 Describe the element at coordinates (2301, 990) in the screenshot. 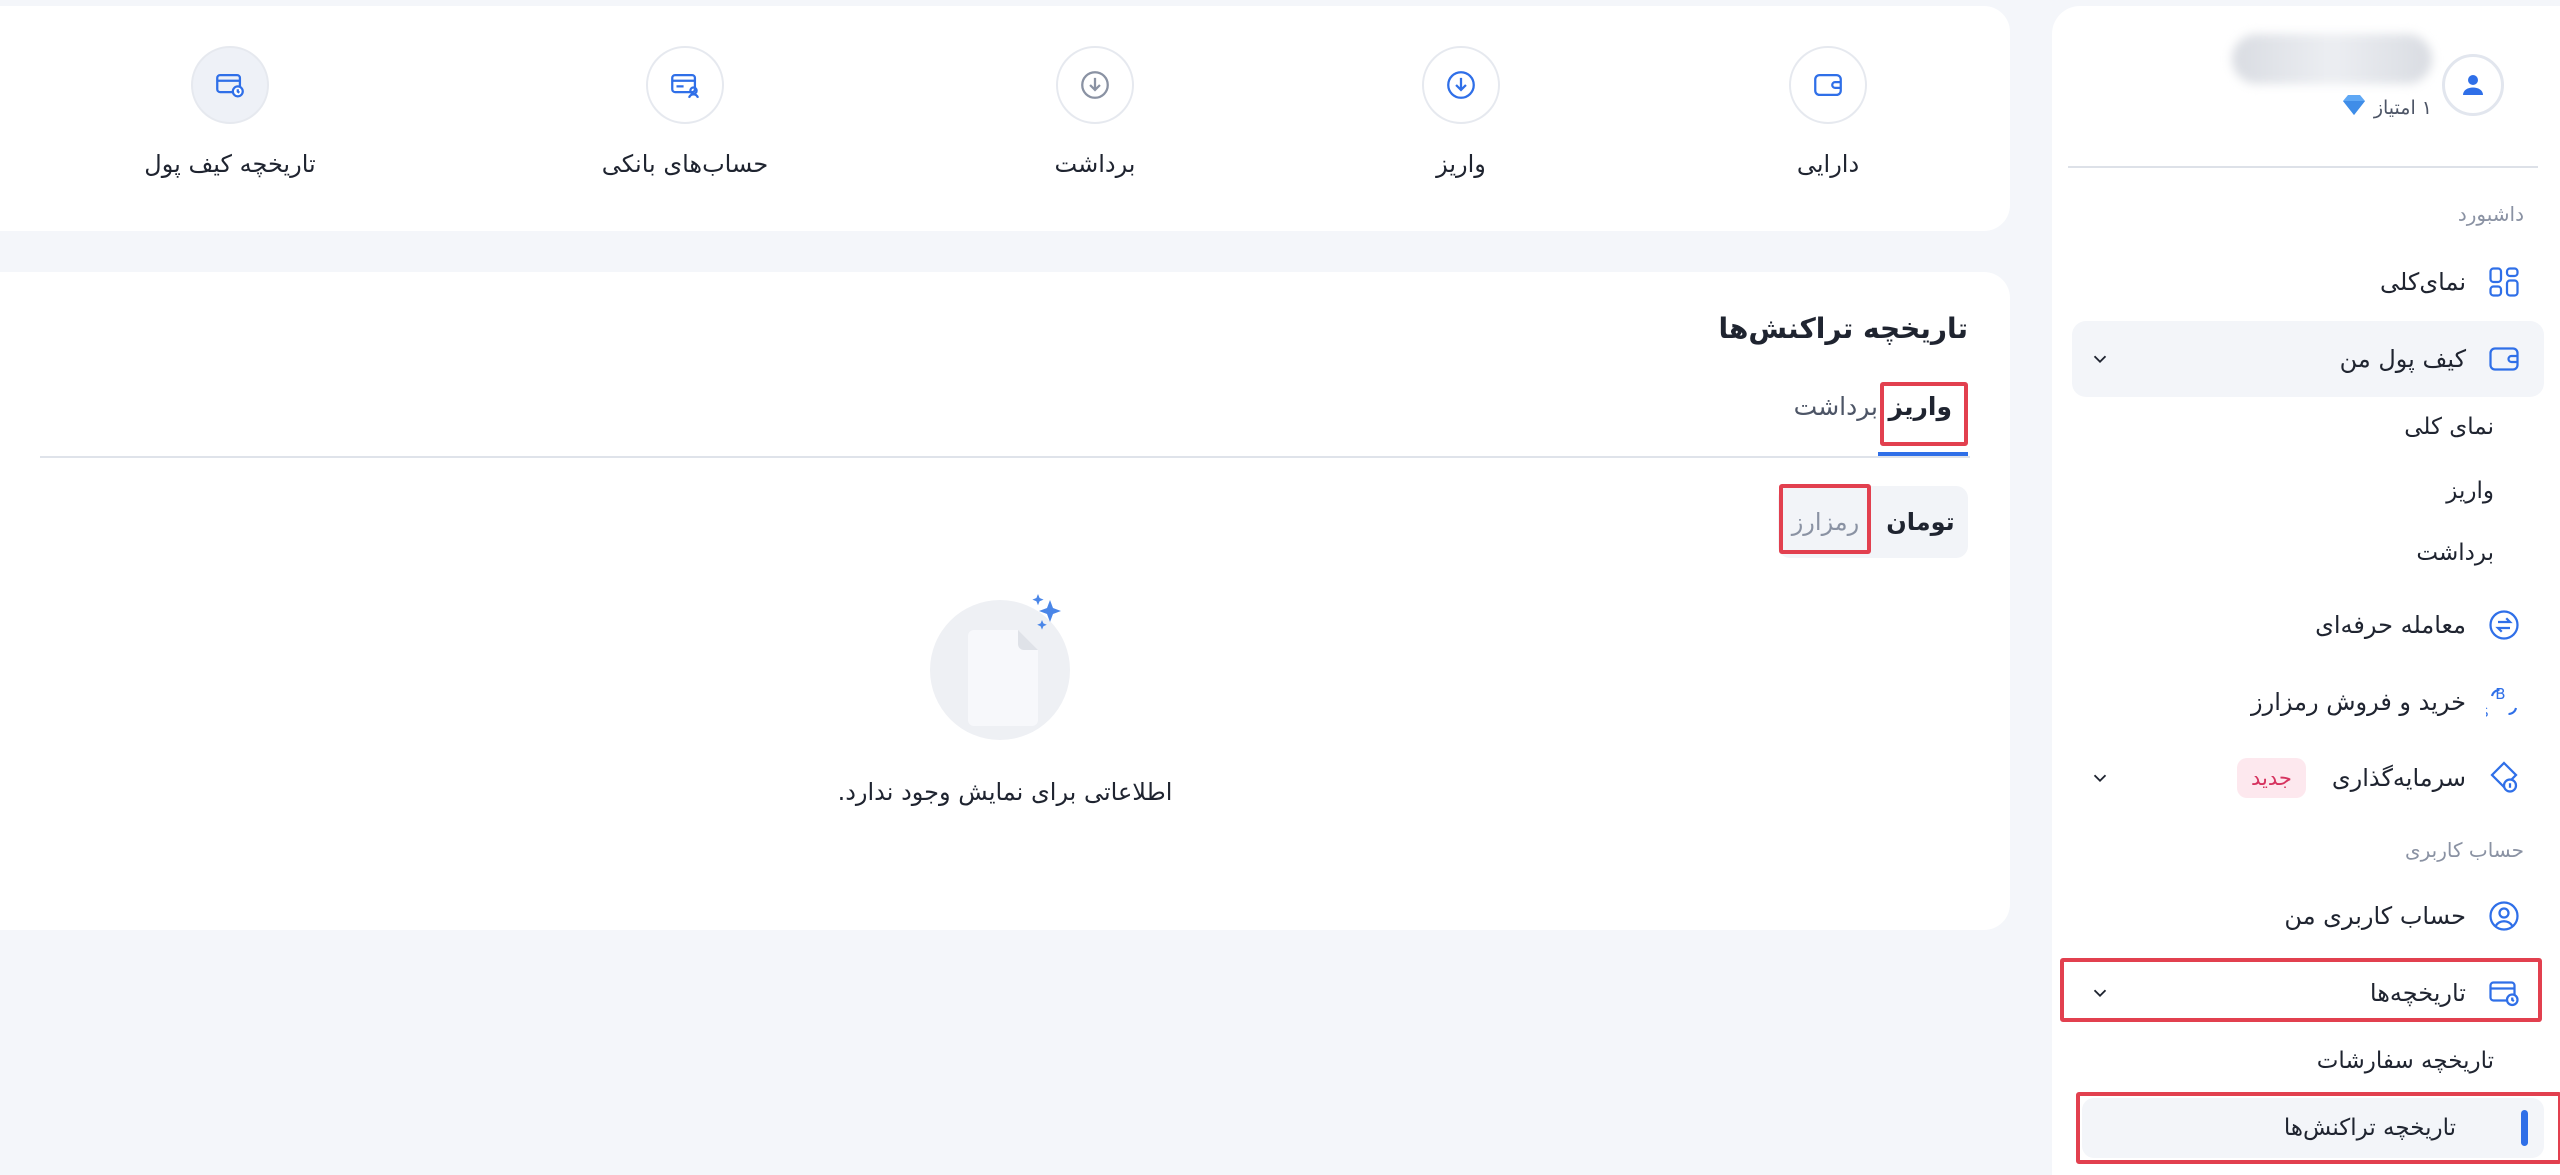

I see `highlight-histories` at that location.